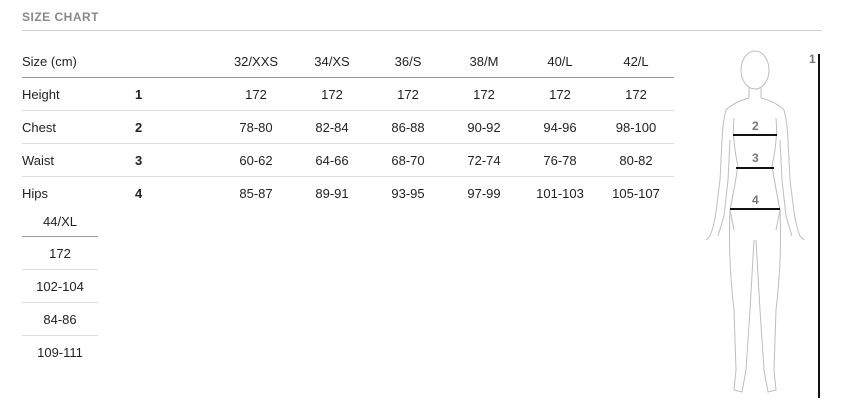 This screenshot has width=843, height=412. What do you see at coordinates (60, 352) in the screenshot?
I see `table-cell: 109-111` at bounding box center [60, 352].